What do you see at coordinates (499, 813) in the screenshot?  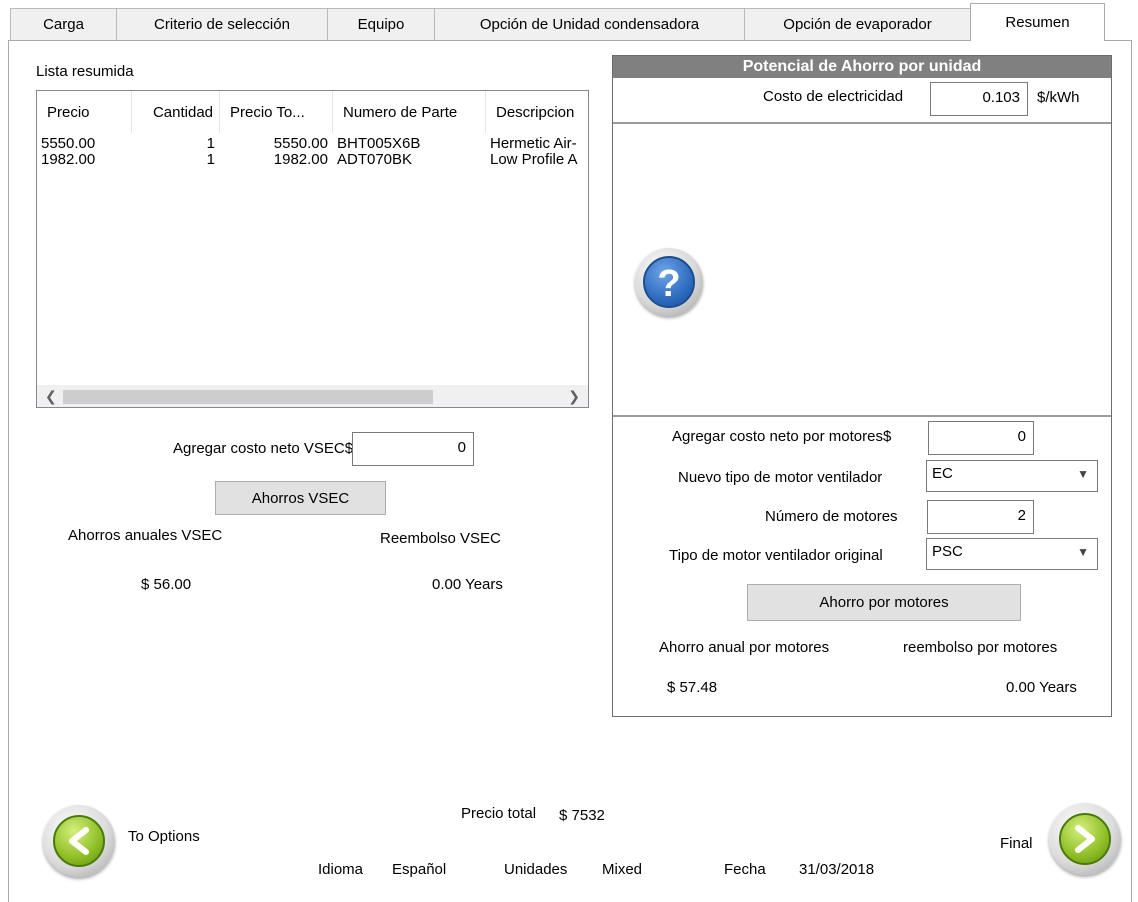 I see `total-price-label: Precio total` at bounding box center [499, 813].